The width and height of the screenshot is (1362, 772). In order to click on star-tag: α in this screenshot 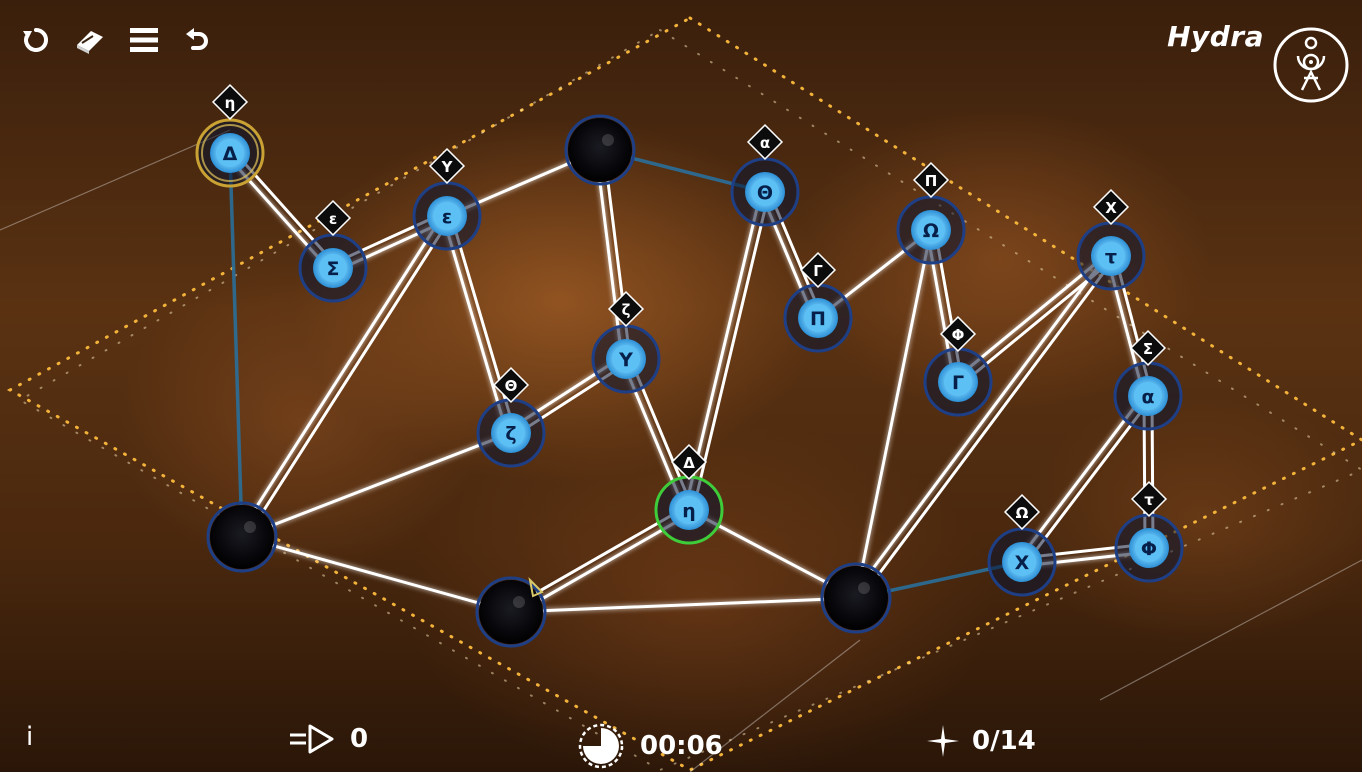, I will do `click(765, 142)`.